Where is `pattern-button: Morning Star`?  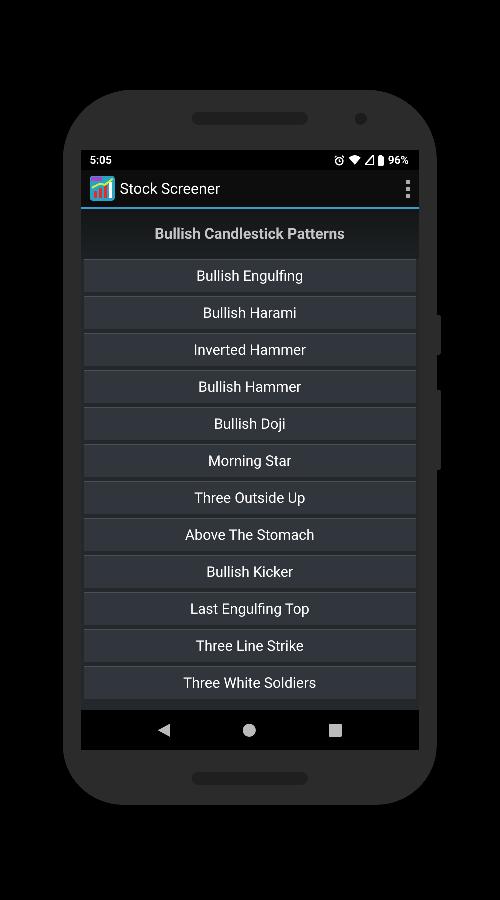
pattern-button: Morning Star is located at coordinates (250, 460).